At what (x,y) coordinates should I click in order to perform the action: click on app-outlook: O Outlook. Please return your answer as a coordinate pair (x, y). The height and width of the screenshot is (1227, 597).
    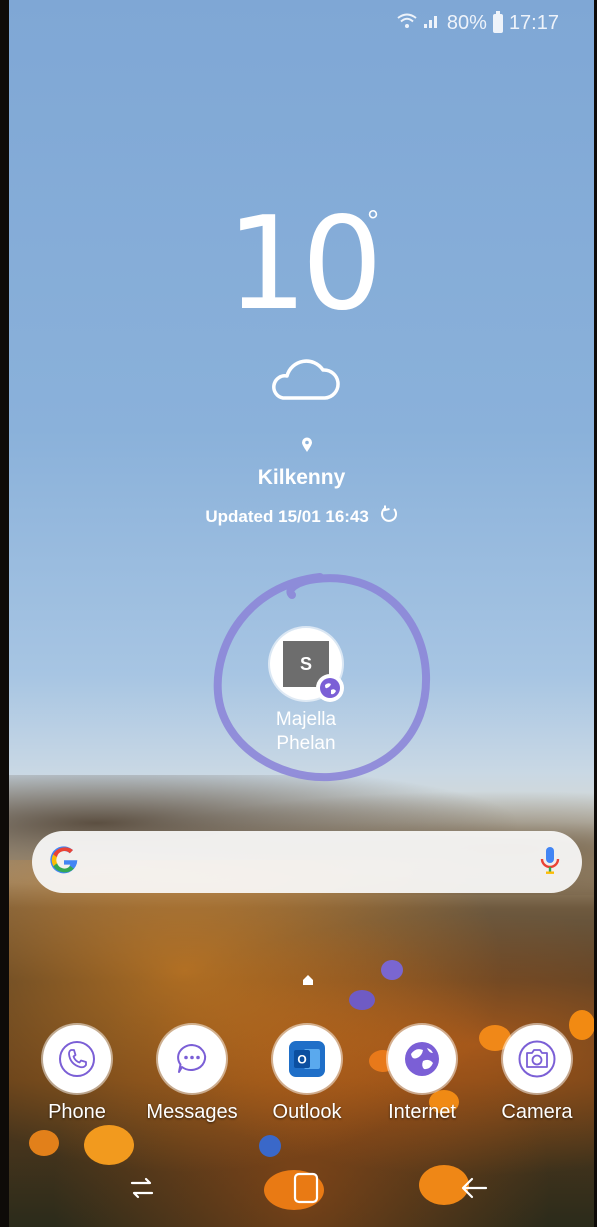
    Looking at the image, I should click on (307, 1074).